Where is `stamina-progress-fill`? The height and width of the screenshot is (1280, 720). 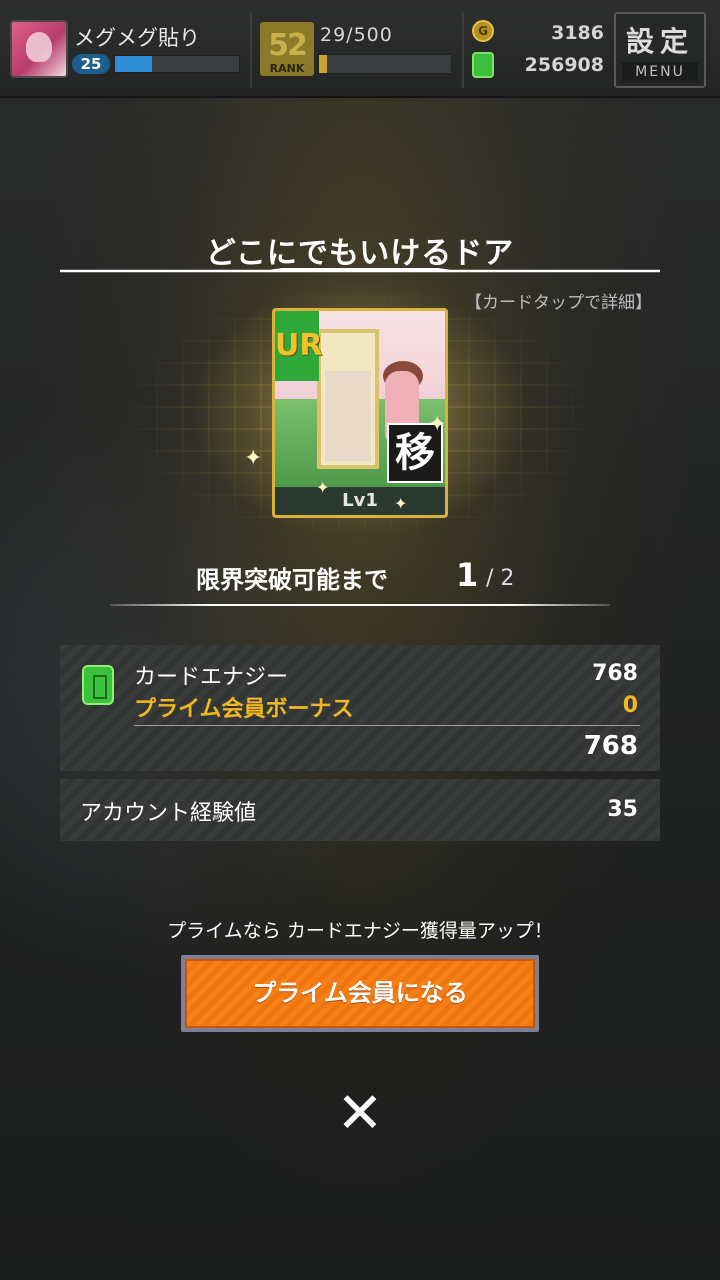
stamina-progress-fill is located at coordinates (323, 64).